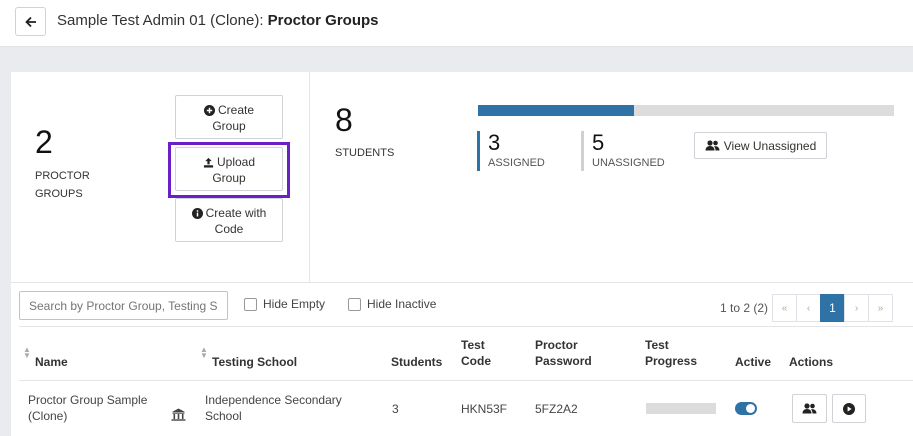 This screenshot has height=436, width=913. I want to click on arrow-left-icon, so click(30, 21).